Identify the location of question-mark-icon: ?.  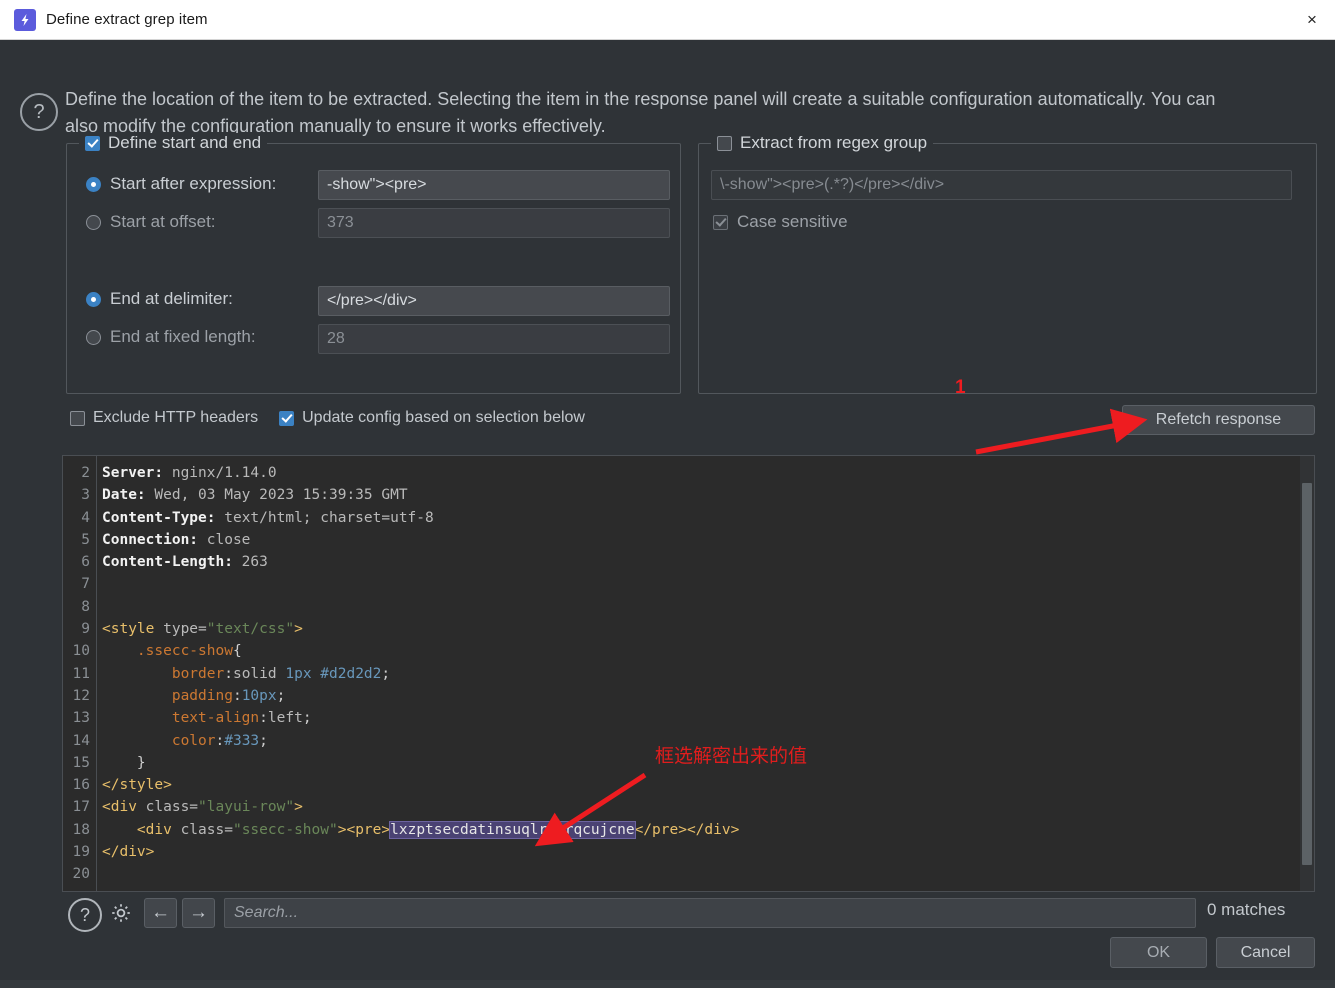
(39, 112).